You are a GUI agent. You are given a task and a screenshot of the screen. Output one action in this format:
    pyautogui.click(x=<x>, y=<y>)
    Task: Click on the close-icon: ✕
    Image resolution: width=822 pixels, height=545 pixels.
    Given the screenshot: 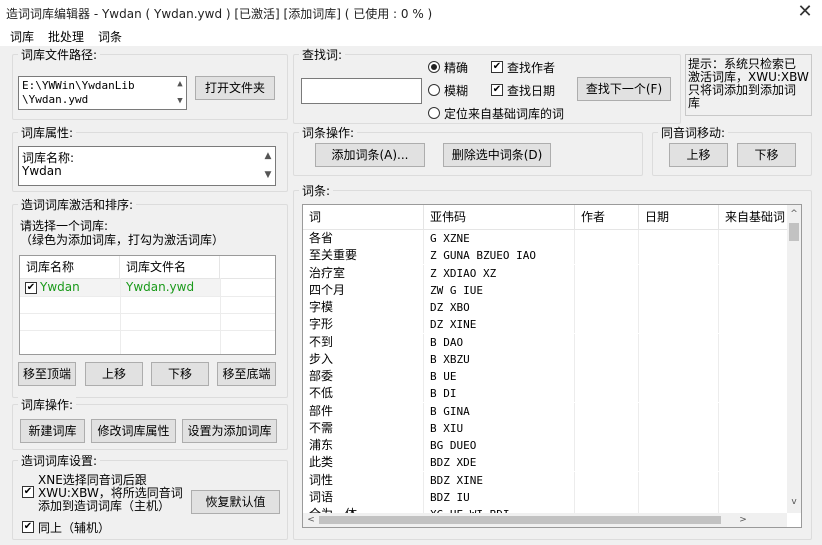 What is the action you would take?
    pyautogui.click(x=805, y=12)
    